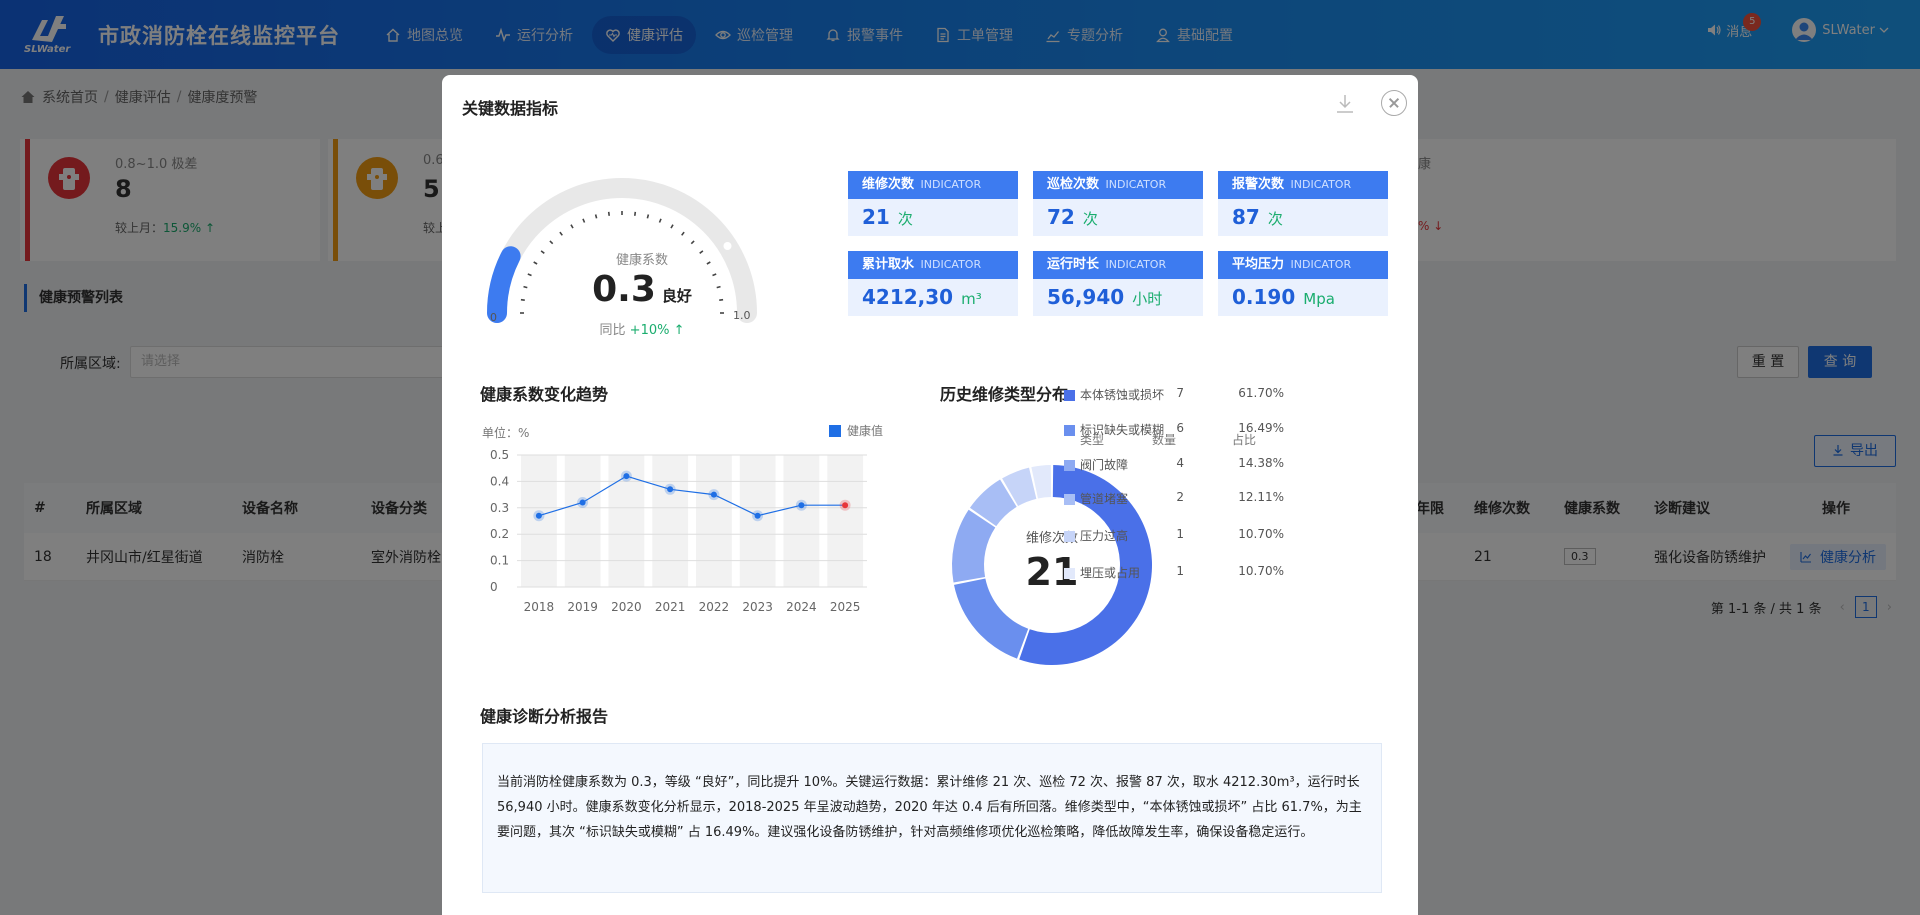  I want to click on kpi-unit: 次, so click(1275, 219).